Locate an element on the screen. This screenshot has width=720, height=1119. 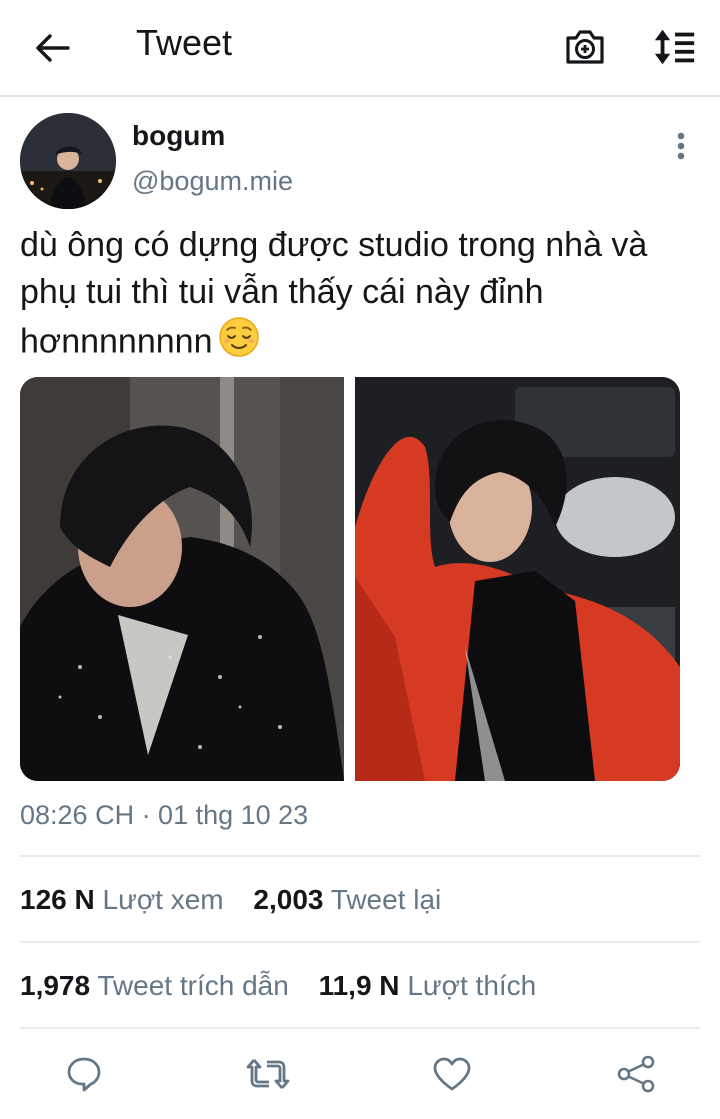
like-icon is located at coordinates (452, 1074).